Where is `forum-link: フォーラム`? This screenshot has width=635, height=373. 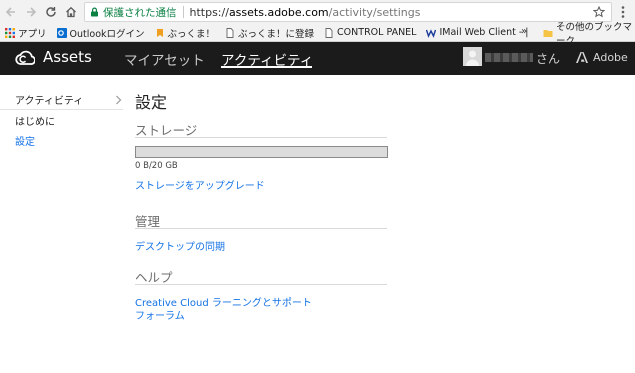
forum-link: フォーラム is located at coordinates (160, 314).